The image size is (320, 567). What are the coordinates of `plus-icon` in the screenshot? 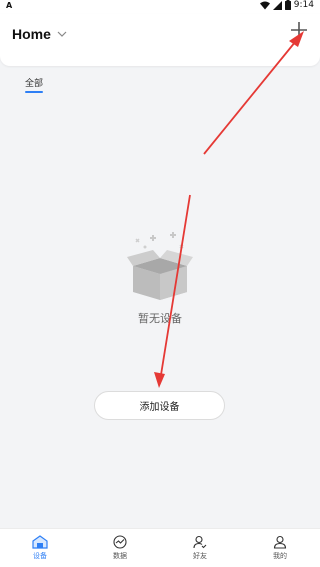 It's located at (299, 30).